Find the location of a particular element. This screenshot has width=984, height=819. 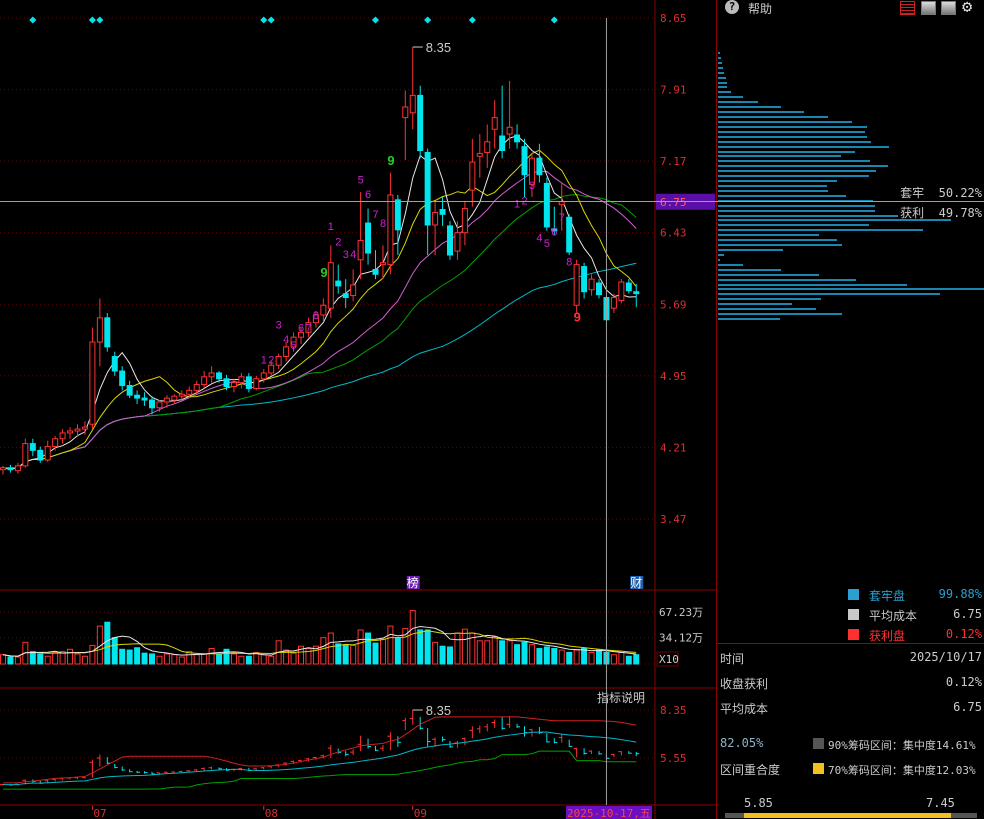

play-icon is located at coordinates (928, 8).